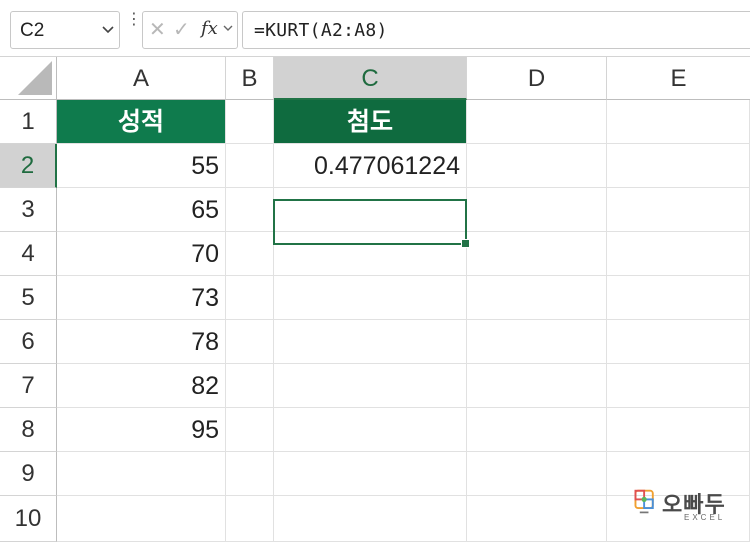 The image size is (750, 542). Describe the element at coordinates (141, 78) in the screenshot. I see `column-header-a: A` at that location.